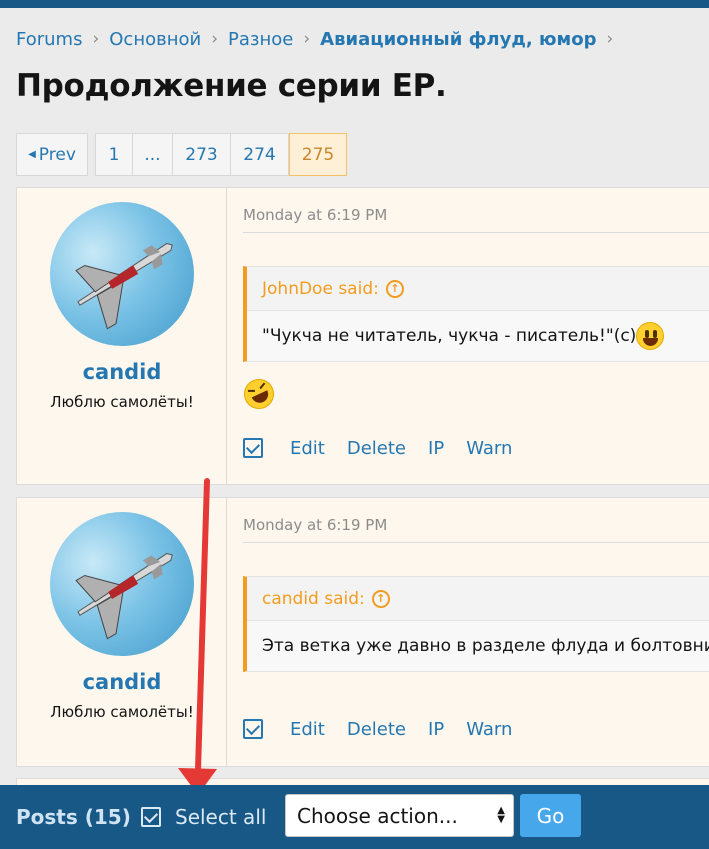 This screenshot has width=709, height=849. I want to click on select-caret-icon: ▲ ▼, so click(501, 815).